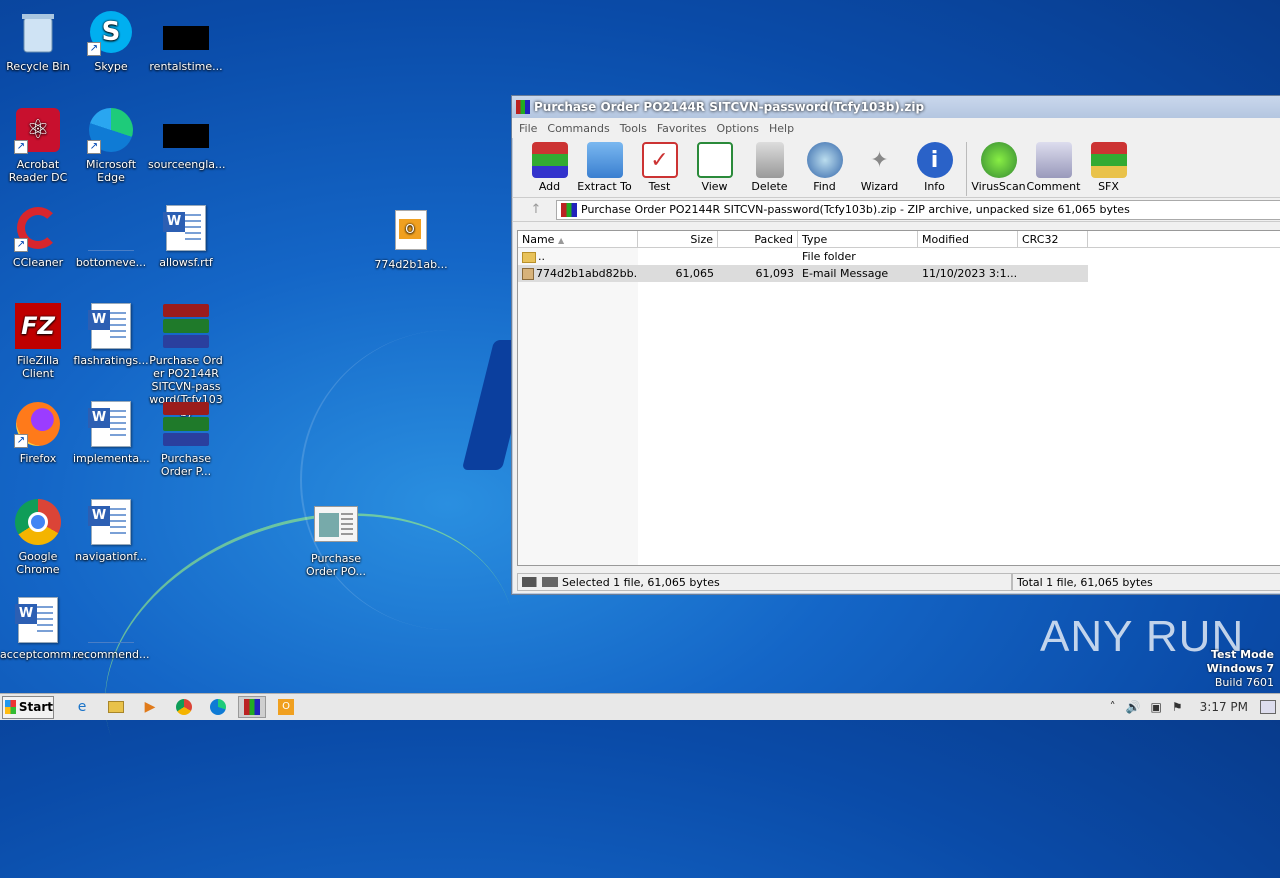 This screenshot has width=1280, height=878. Describe the element at coordinates (659, 186) in the screenshot. I see `test-label: Test` at that location.